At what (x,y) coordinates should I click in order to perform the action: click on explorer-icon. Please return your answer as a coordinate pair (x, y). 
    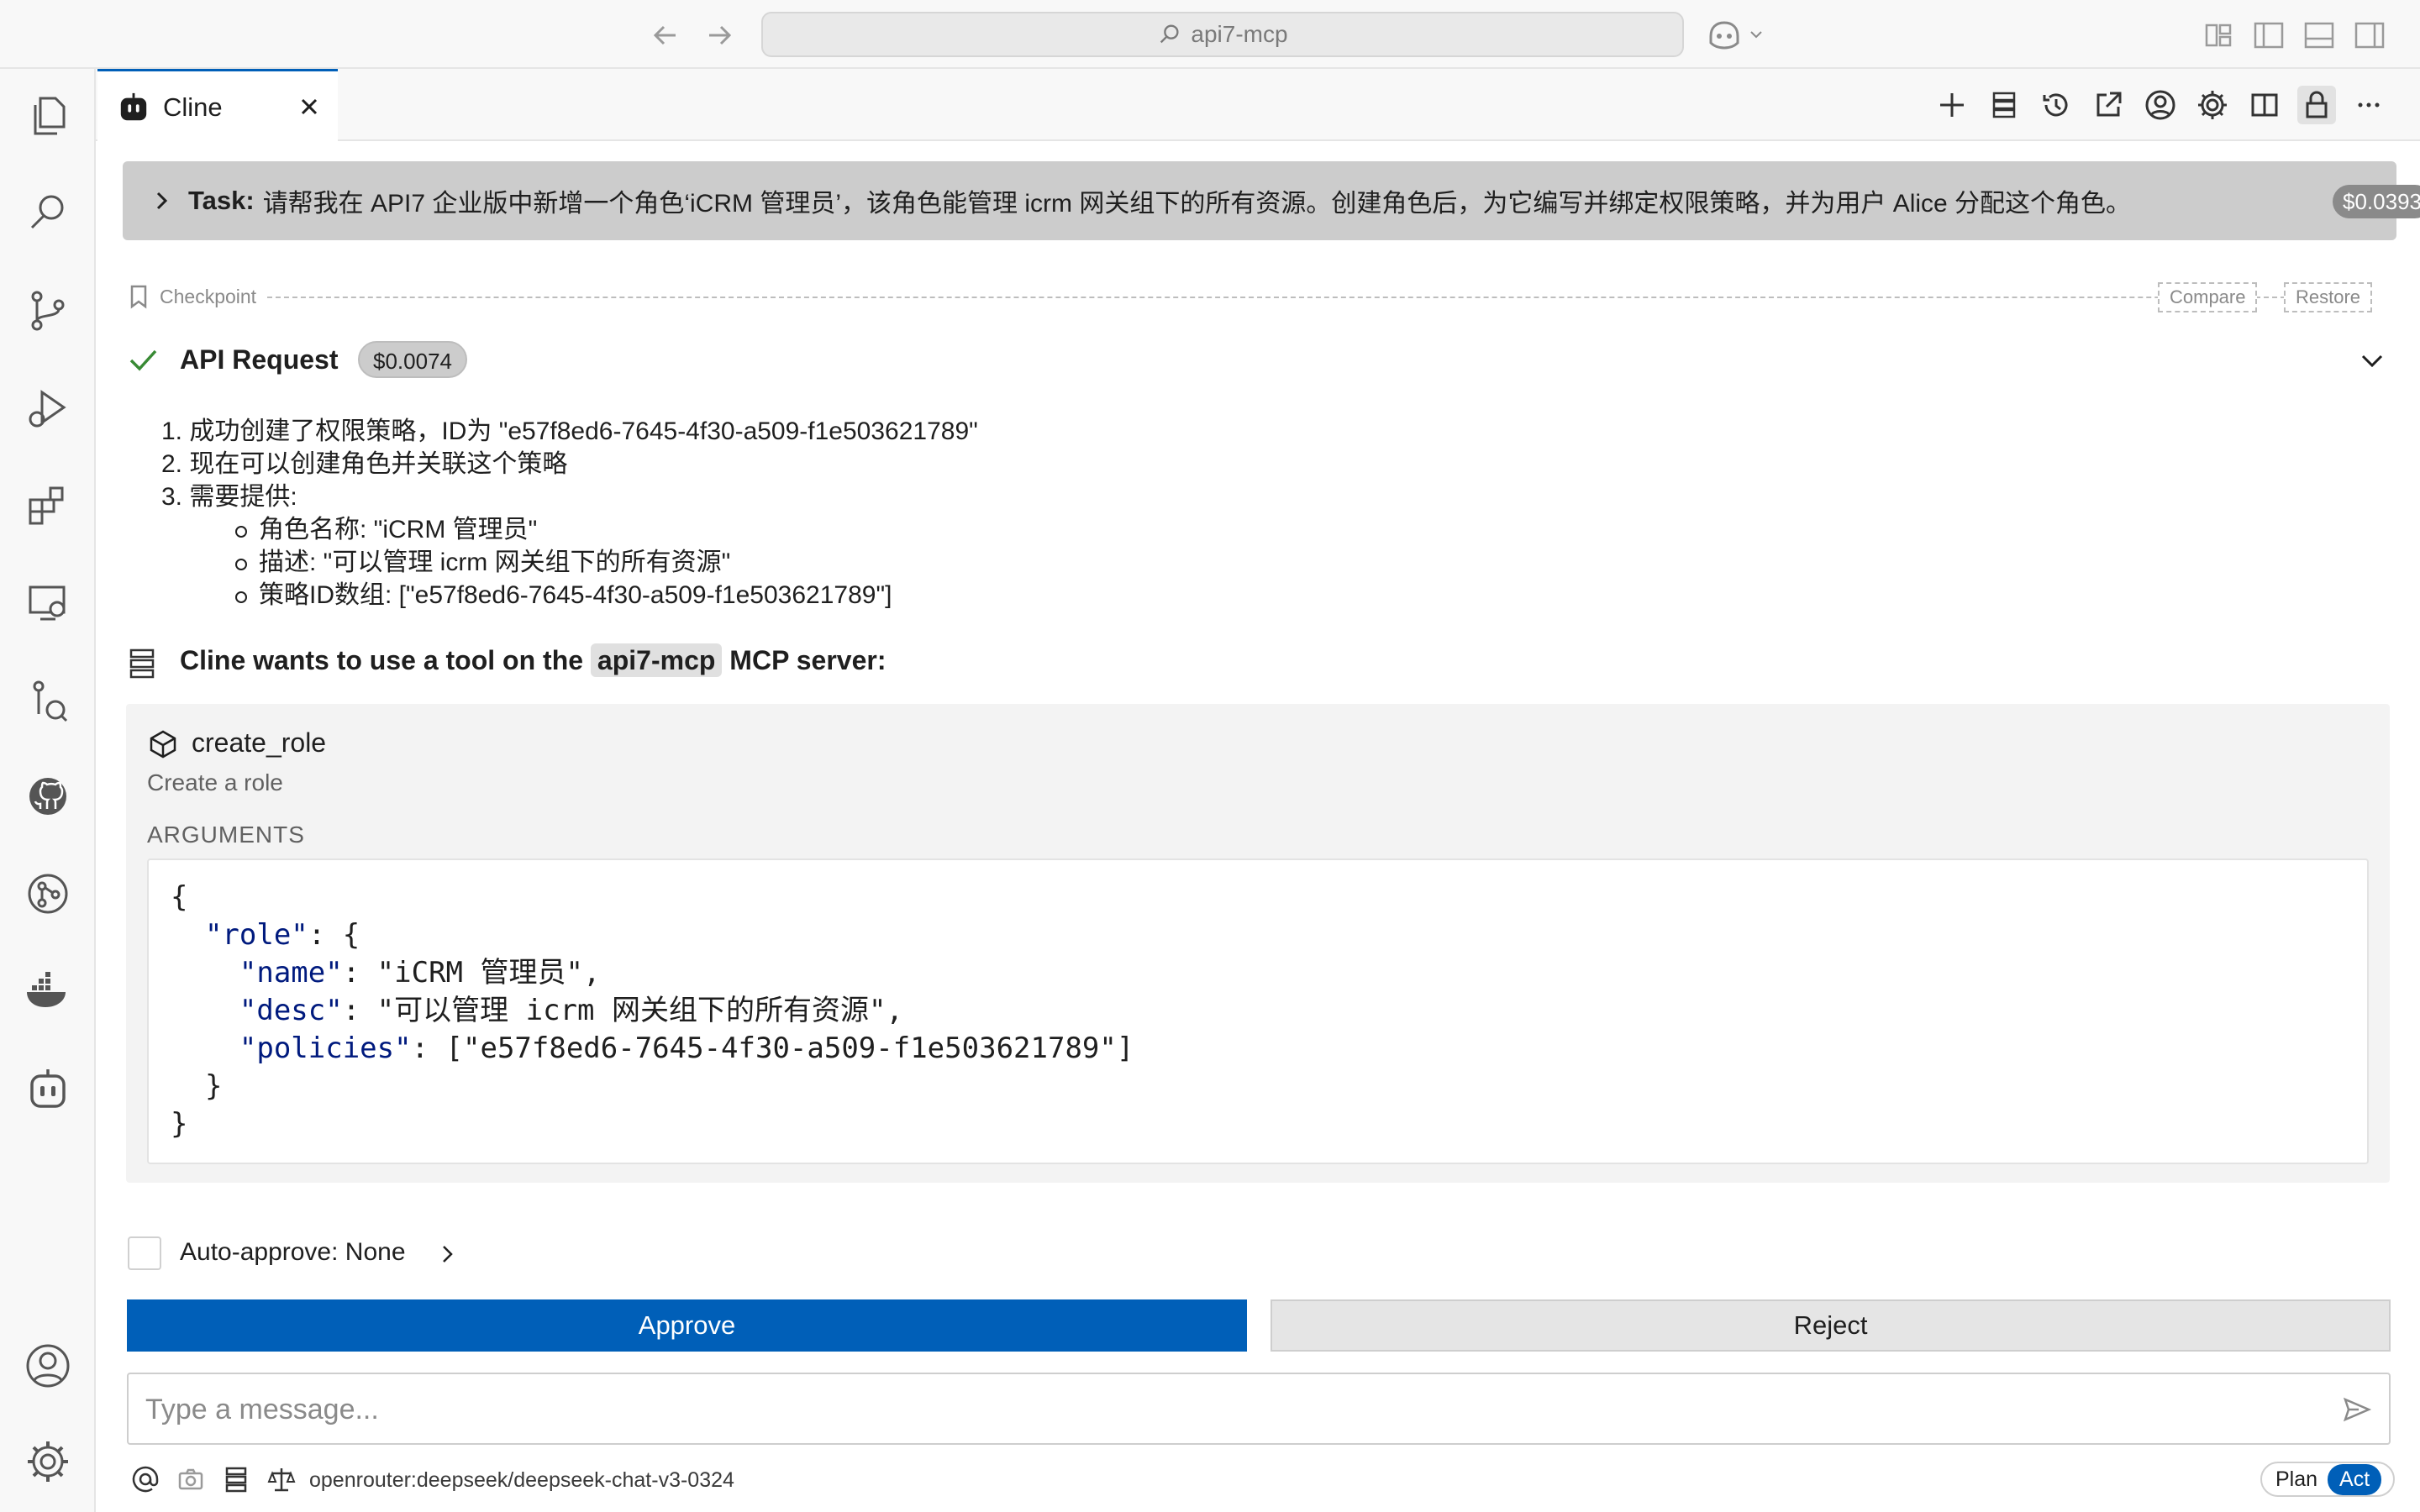
    Looking at the image, I should click on (48, 116).